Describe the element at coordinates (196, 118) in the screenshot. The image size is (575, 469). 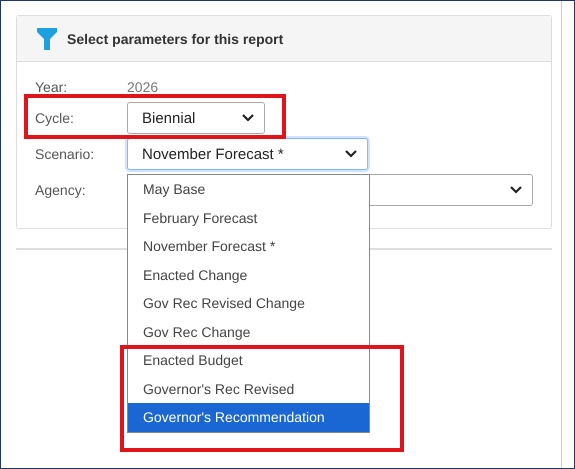
I see `dropdown-select: Biennial` at that location.